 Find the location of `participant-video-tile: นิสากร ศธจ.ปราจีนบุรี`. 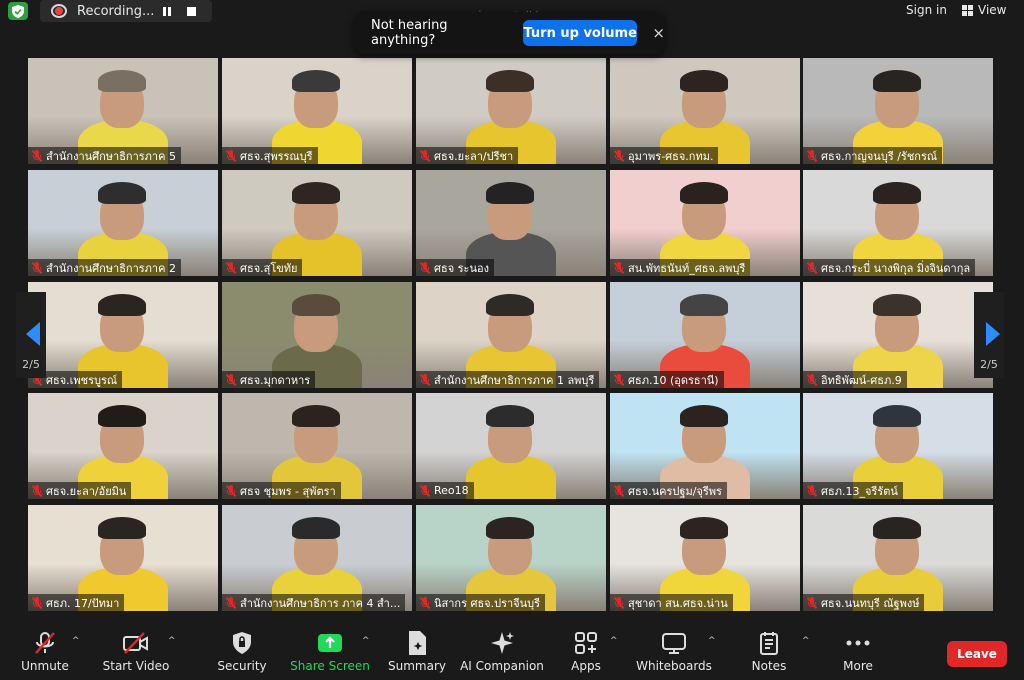

participant-video-tile: นิสากร ศธจ.ปราจีนบุรี is located at coordinates (511, 558).